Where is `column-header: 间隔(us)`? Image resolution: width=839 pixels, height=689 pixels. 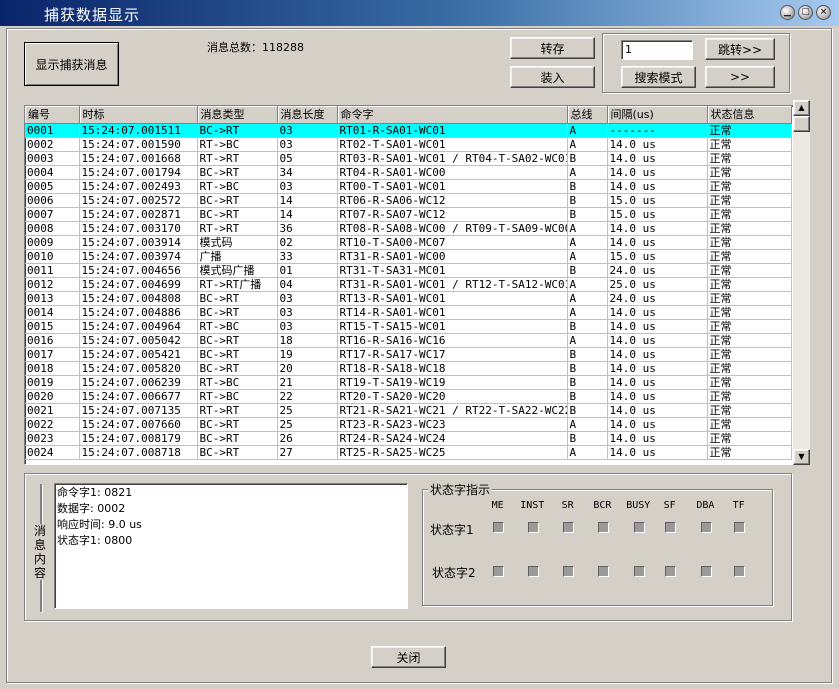 column-header: 间隔(us) is located at coordinates (657, 115).